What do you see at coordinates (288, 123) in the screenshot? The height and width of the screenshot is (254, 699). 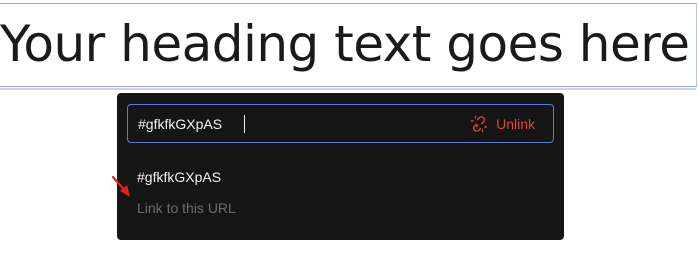 I see `link-url-input` at bounding box center [288, 123].